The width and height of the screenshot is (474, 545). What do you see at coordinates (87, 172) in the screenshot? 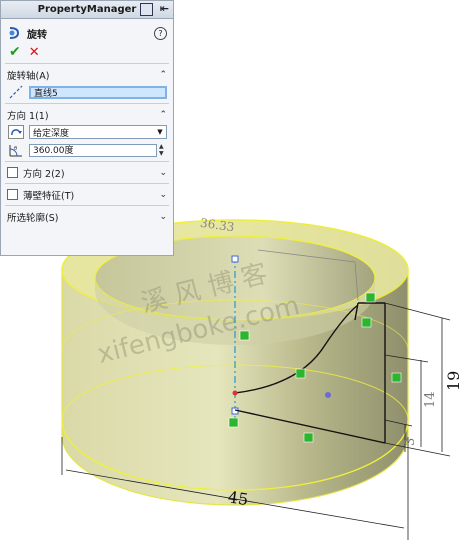
I see `direction2-group-header: 方向 2(2) ⌄` at bounding box center [87, 172].